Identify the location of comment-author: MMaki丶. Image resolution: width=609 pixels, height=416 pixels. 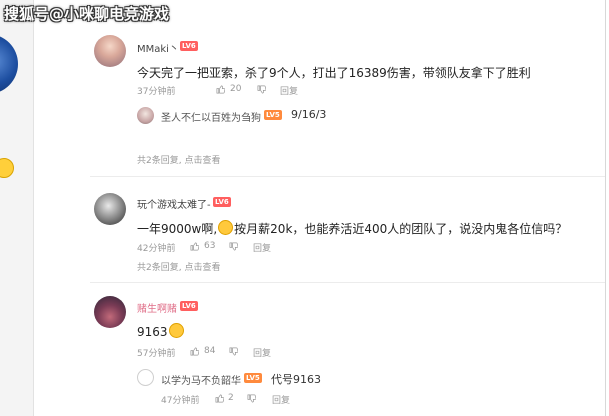
(158, 47).